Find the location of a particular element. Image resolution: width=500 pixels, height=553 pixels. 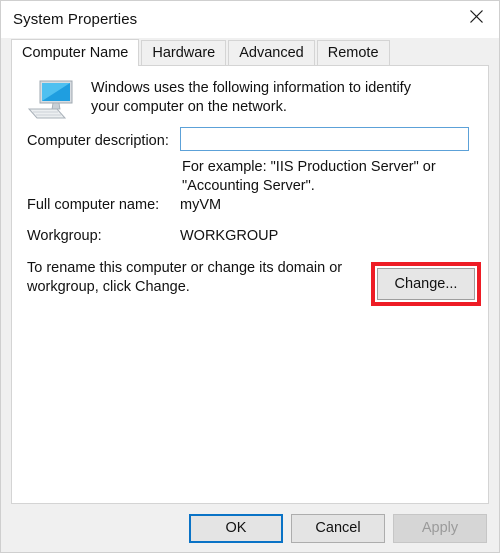

full-computer-name-value: myVM is located at coordinates (201, 205).